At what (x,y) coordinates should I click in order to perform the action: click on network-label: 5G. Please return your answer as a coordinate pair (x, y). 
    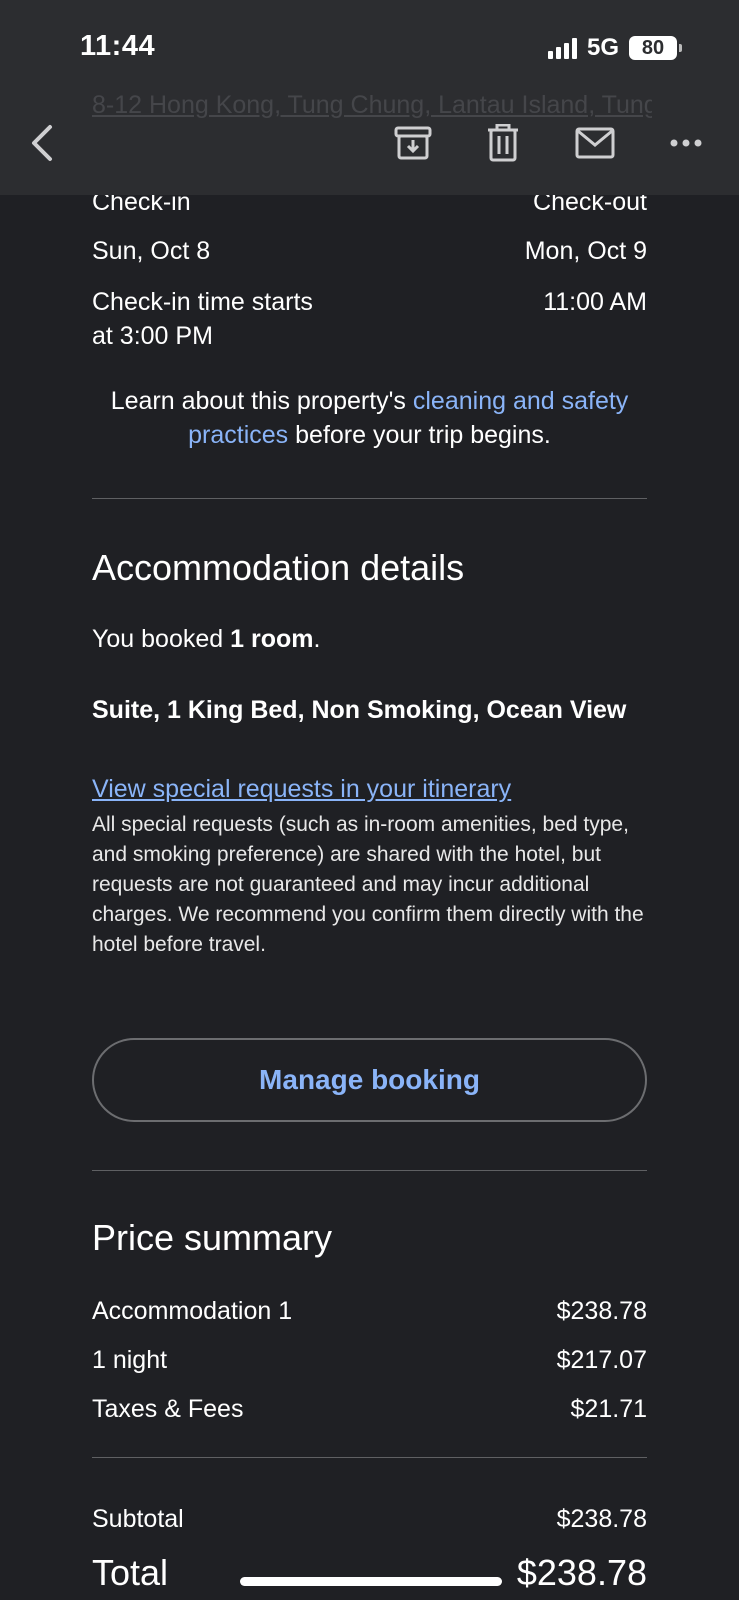
    Looking at the image, I should click on (602, 47).